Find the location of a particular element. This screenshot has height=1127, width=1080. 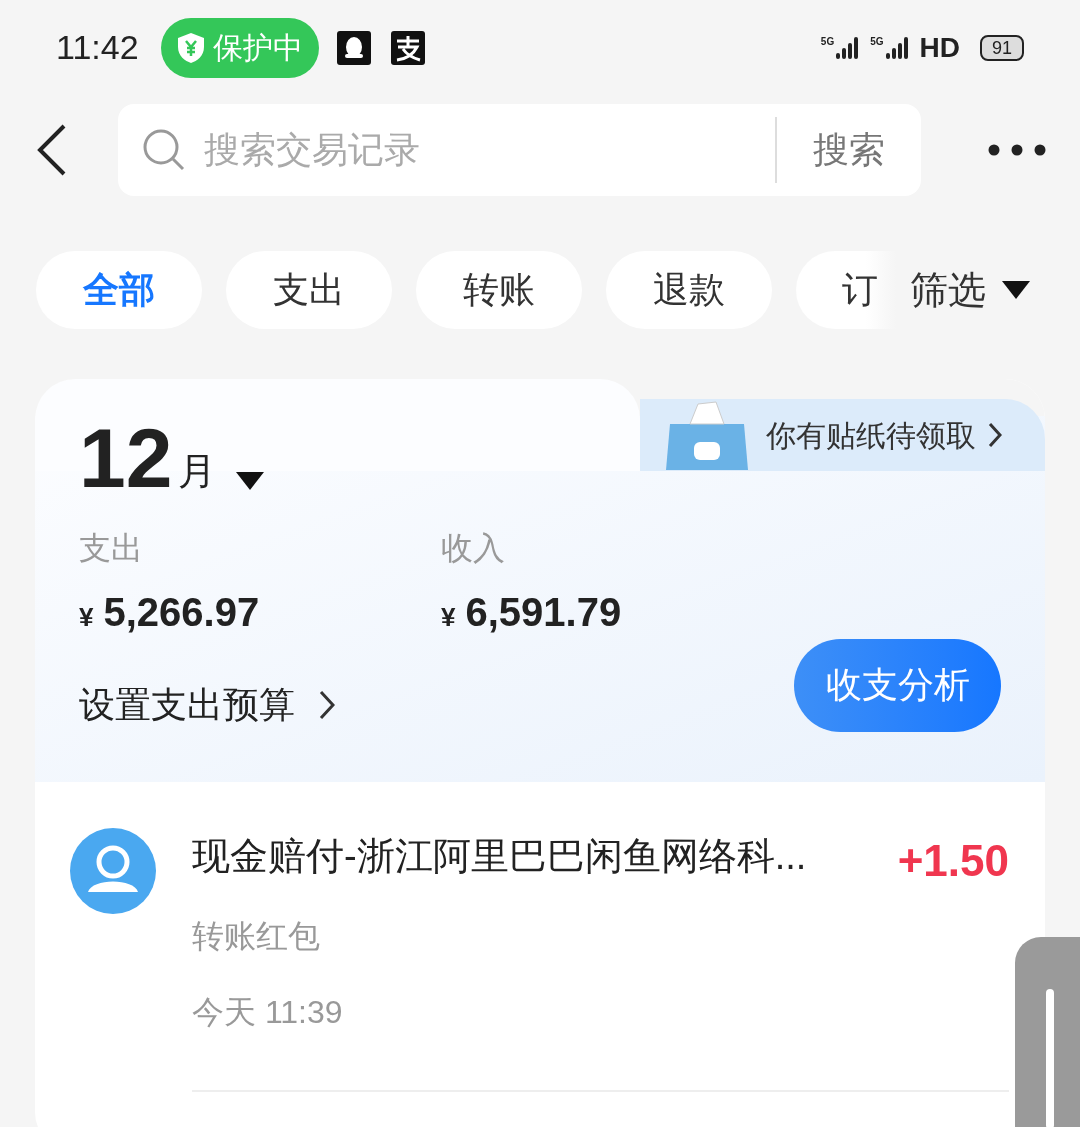

budget-link: 设置支出预算 is located at coordinates (187, 705).